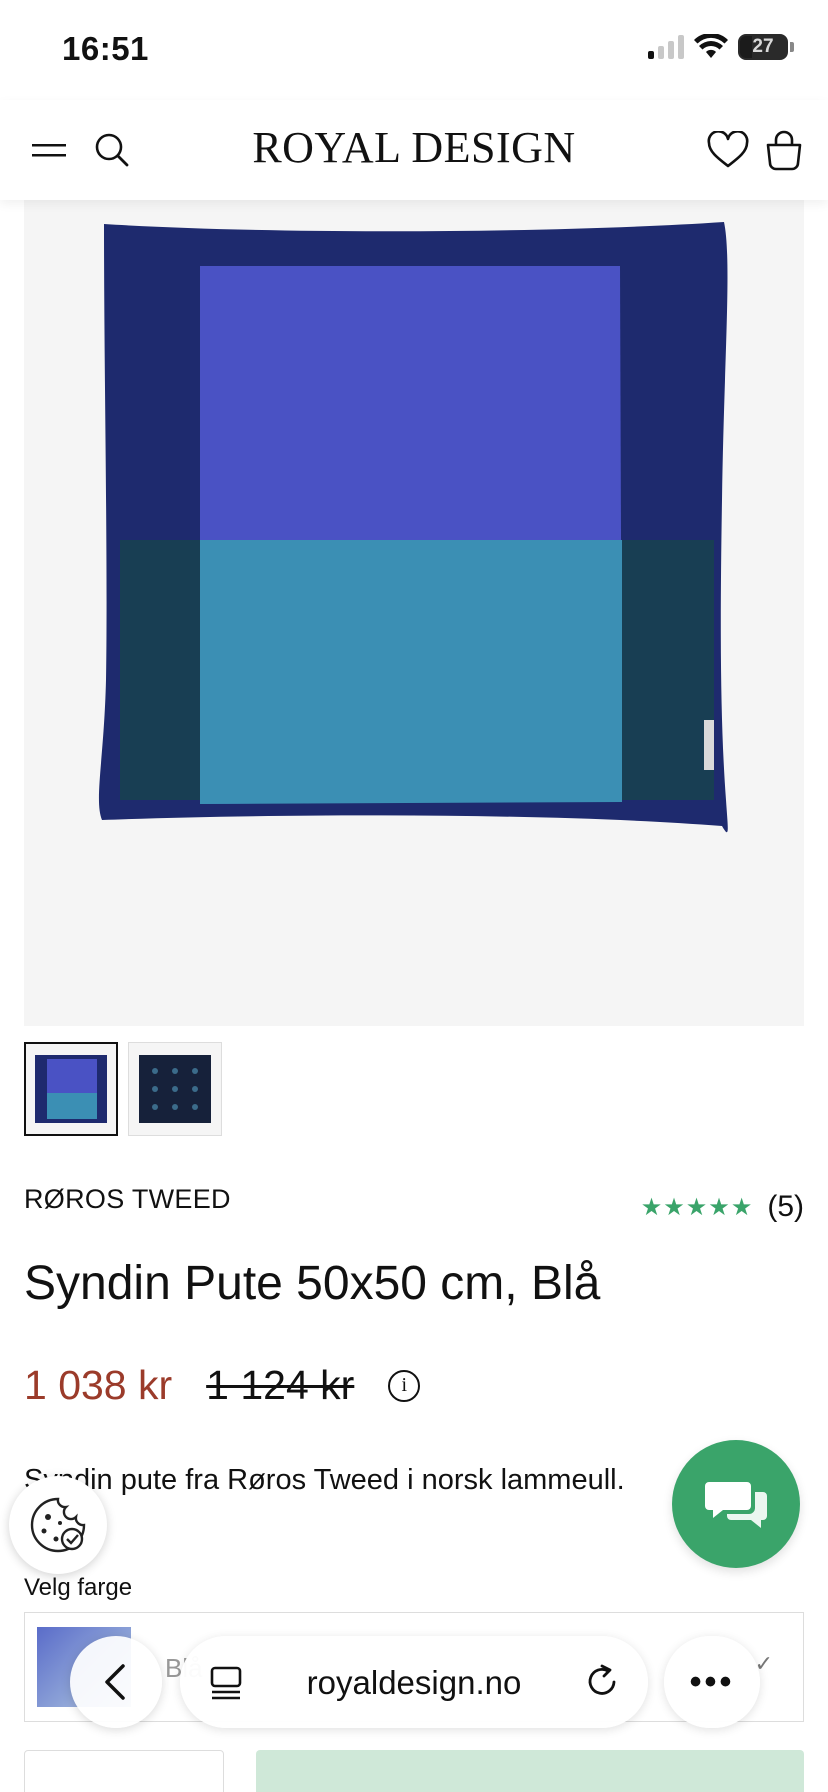 The width and height of the screenshot is (828, 1792). I want to click on chat-button, so click(736, 1504).